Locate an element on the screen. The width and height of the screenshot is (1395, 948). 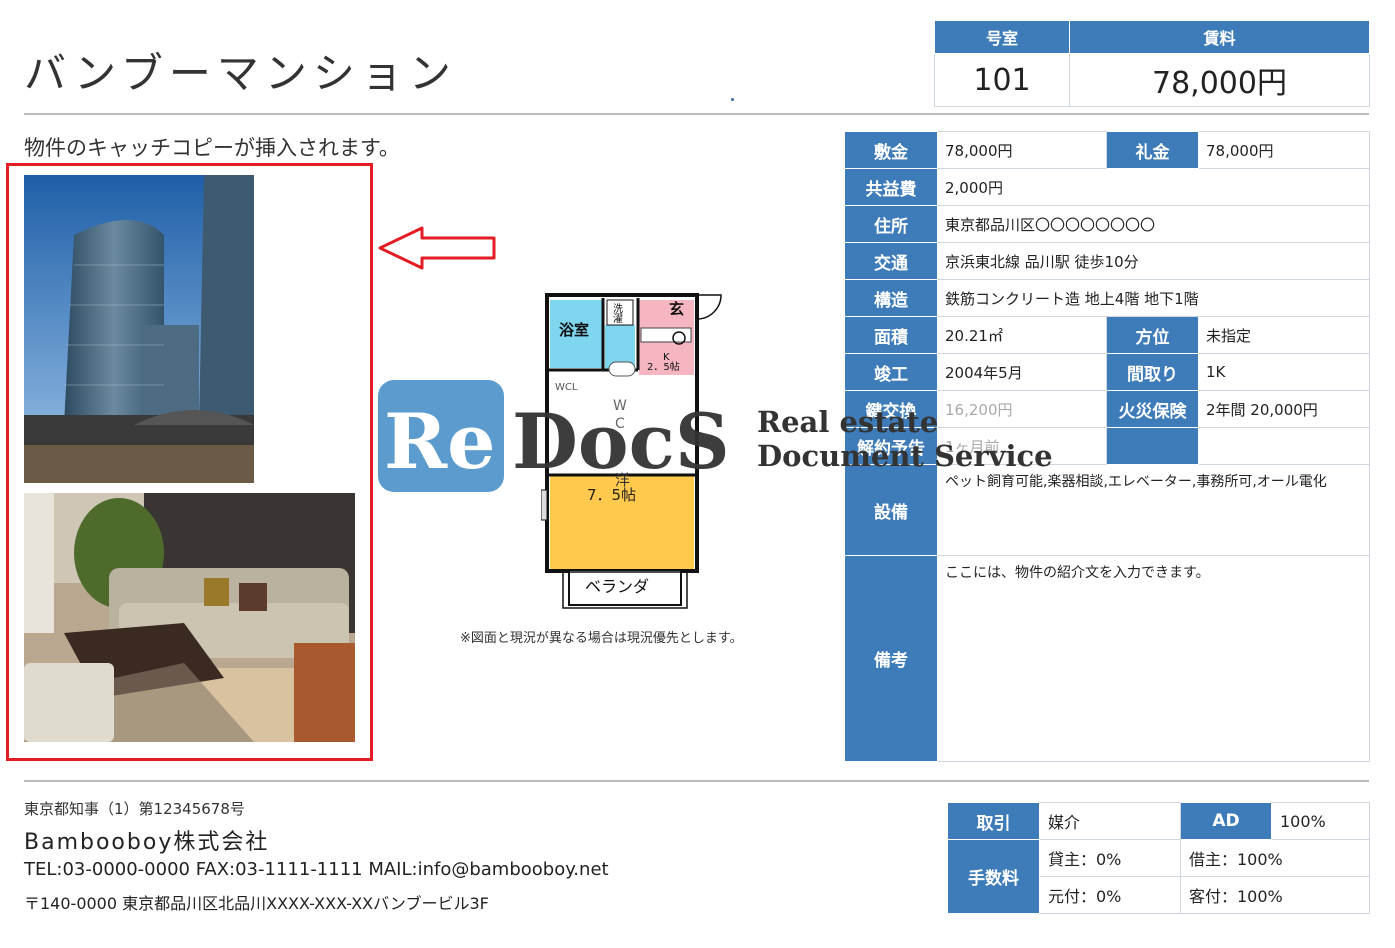
built-label: 竣工 is located at coordinates (891, 372).